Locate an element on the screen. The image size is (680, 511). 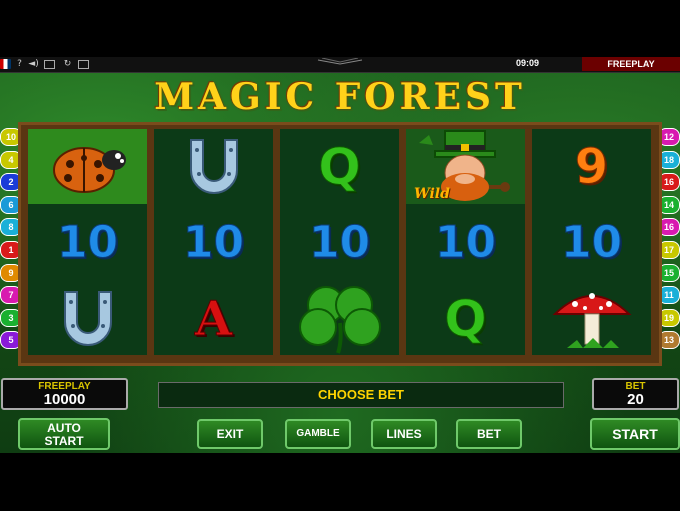
clock: 09:09 is located at coordinates (528, 63).